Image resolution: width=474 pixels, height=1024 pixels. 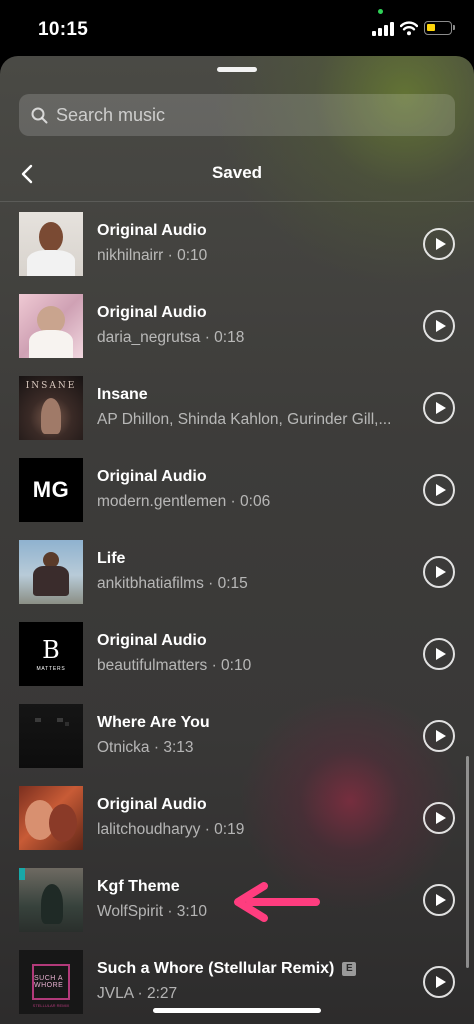 What do you see at coordinates (39, 115) in the screenshot?
I see `search-icon` at bounding box center [39, 115].